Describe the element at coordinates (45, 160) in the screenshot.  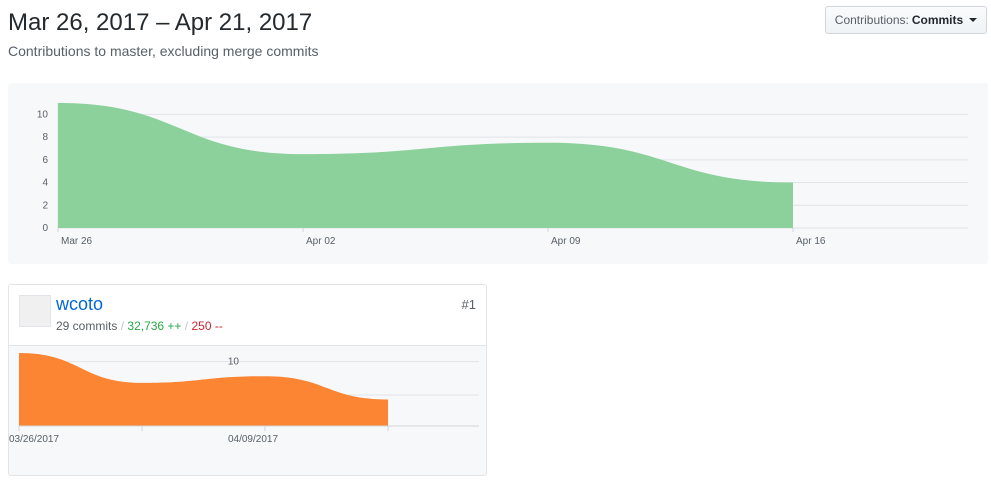
I see `y-tick-label: 6` at that location.